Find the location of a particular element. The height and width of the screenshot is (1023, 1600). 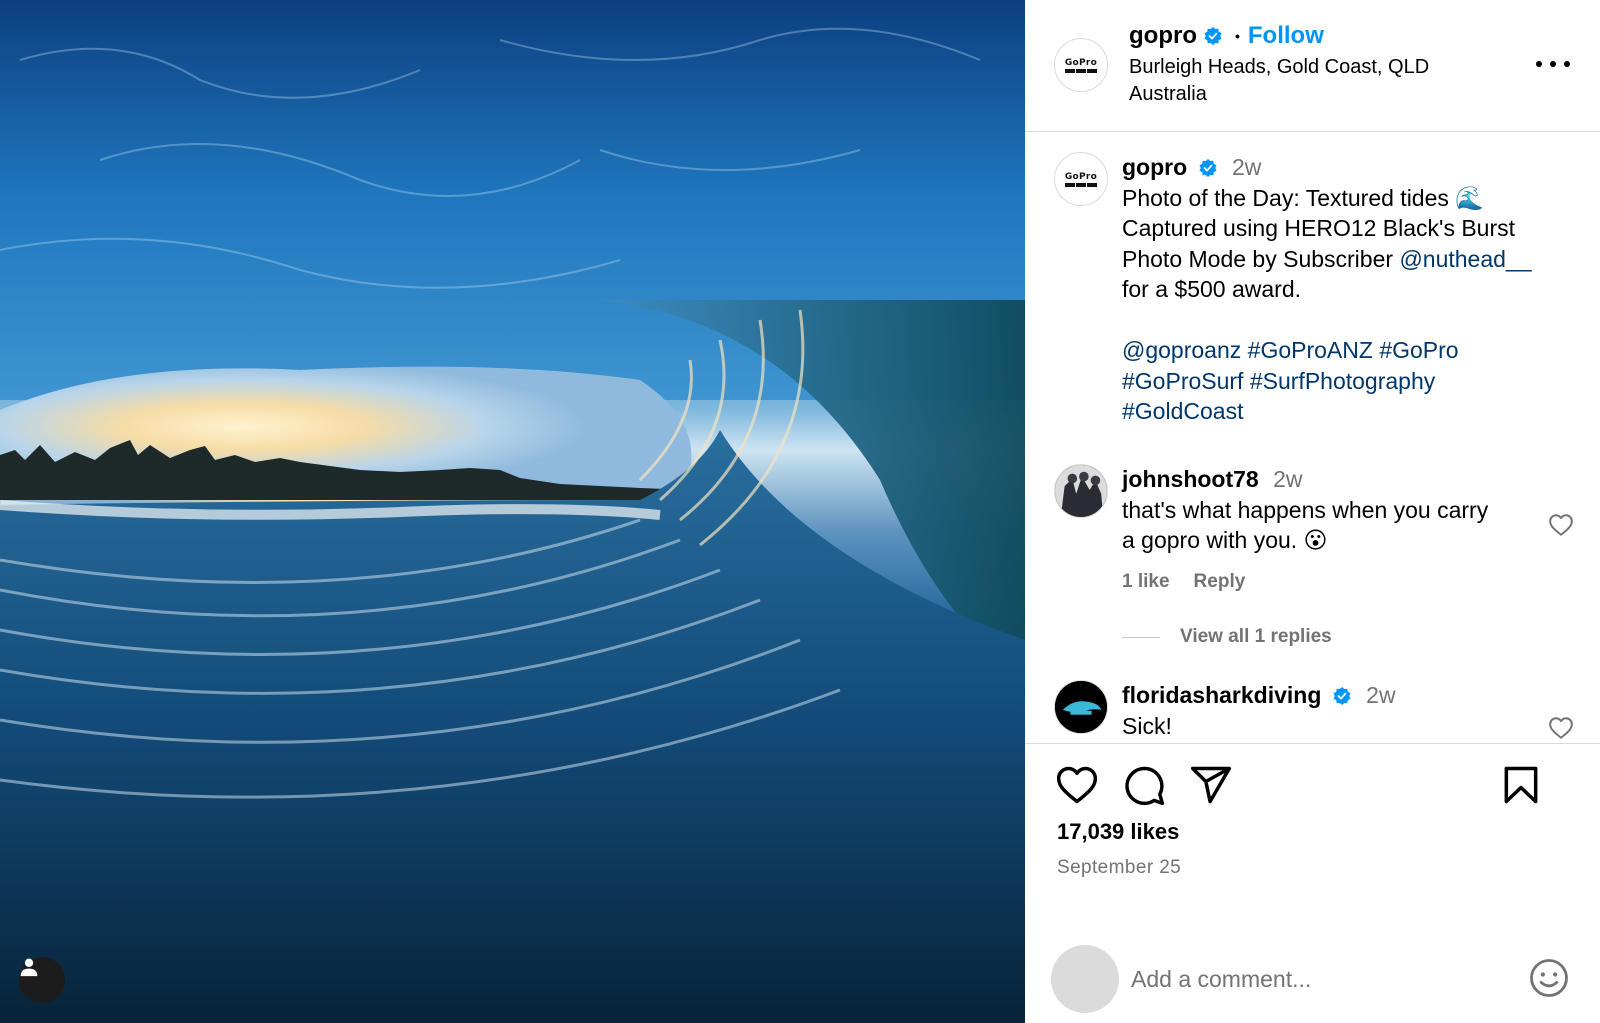

comment-like-count: 1 like is located at coordinates (1146, 582).